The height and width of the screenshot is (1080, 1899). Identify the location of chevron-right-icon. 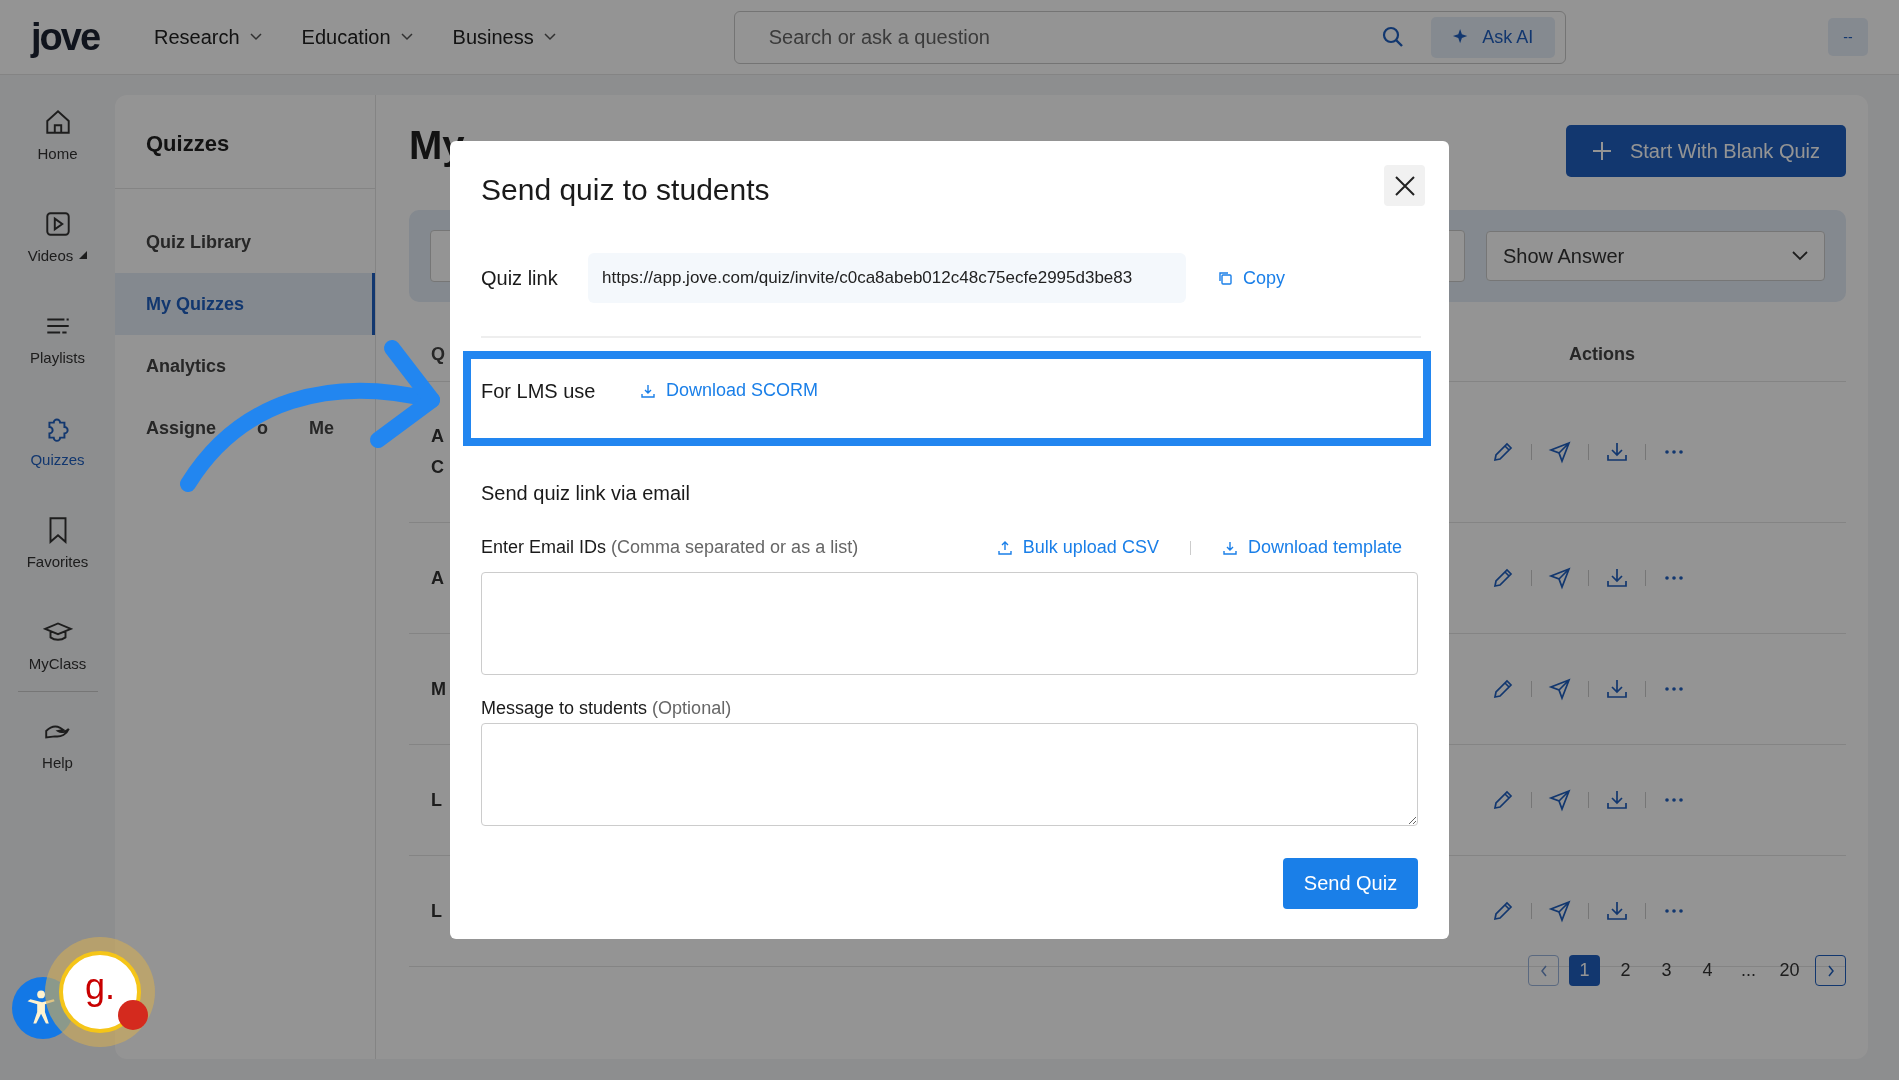
(1830, 970).